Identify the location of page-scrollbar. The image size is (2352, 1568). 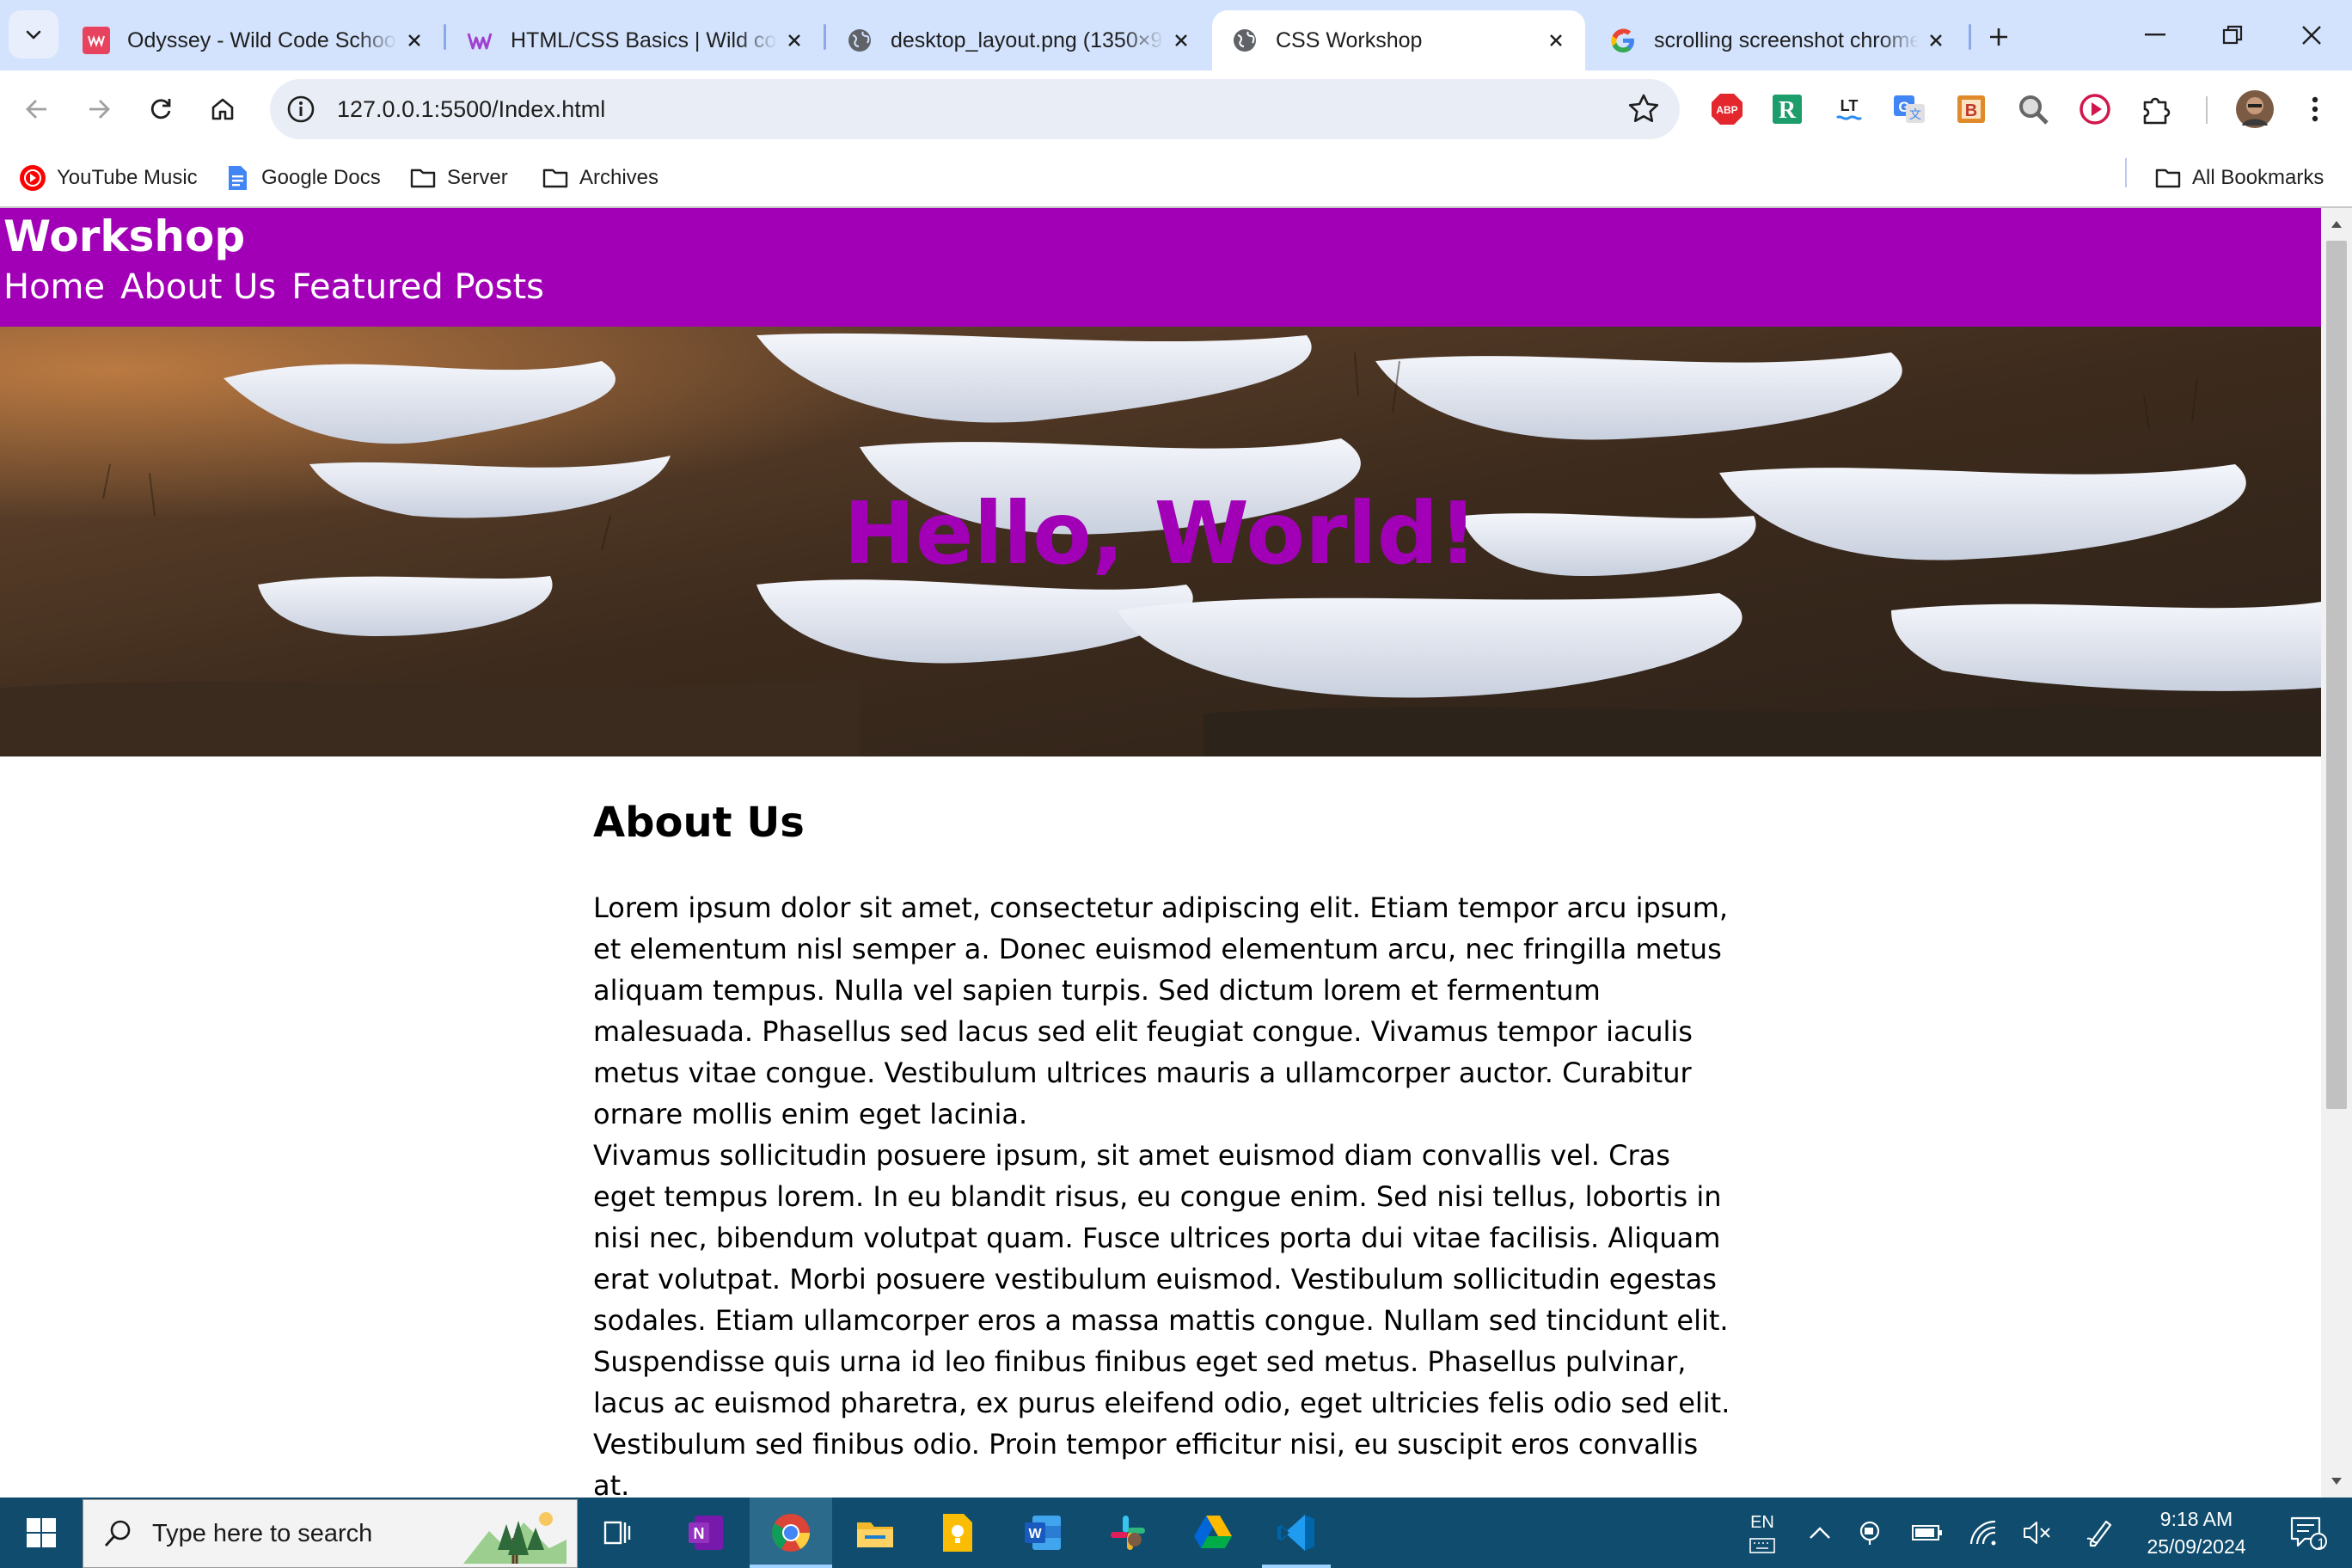
(2336, 853).